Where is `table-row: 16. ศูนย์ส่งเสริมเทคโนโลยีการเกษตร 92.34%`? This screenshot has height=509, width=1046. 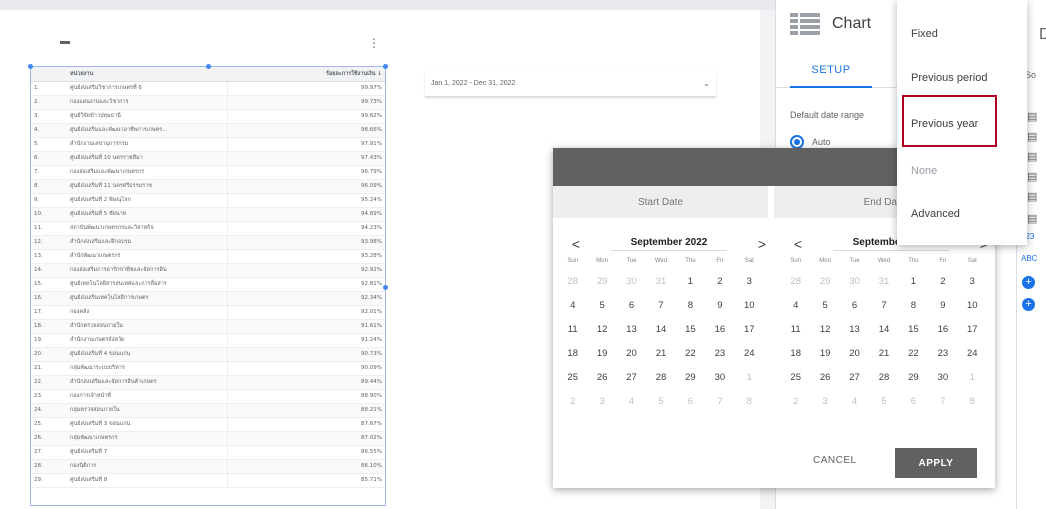 table-row: 16. ศูนย์ส่งเสริมเทคโนโลยีการเกษตร 92.34% is located at coordinates (208, 298).